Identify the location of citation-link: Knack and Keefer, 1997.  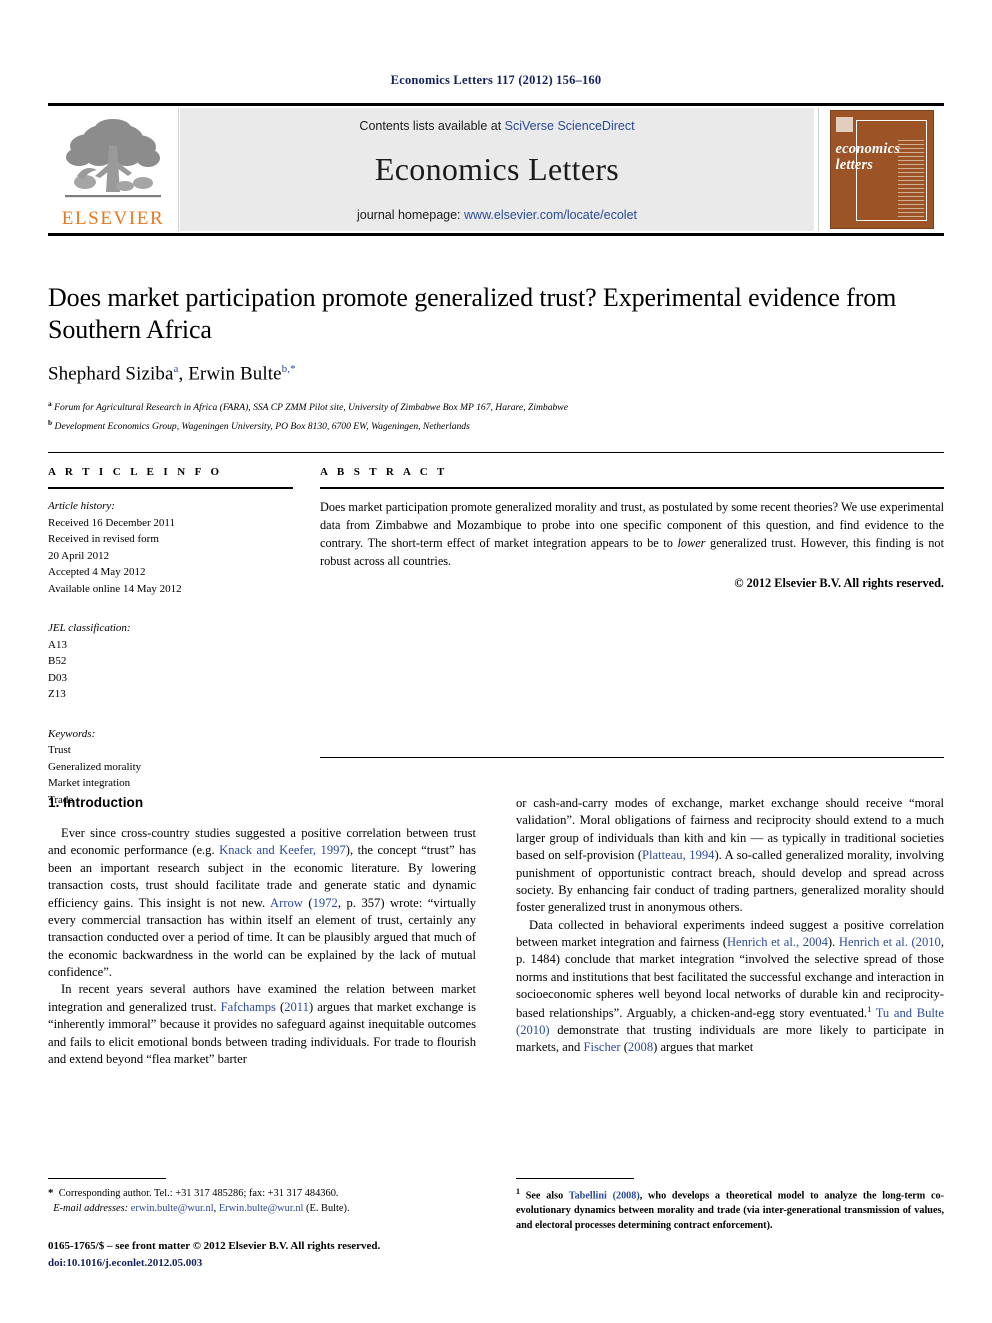
(282, 850).